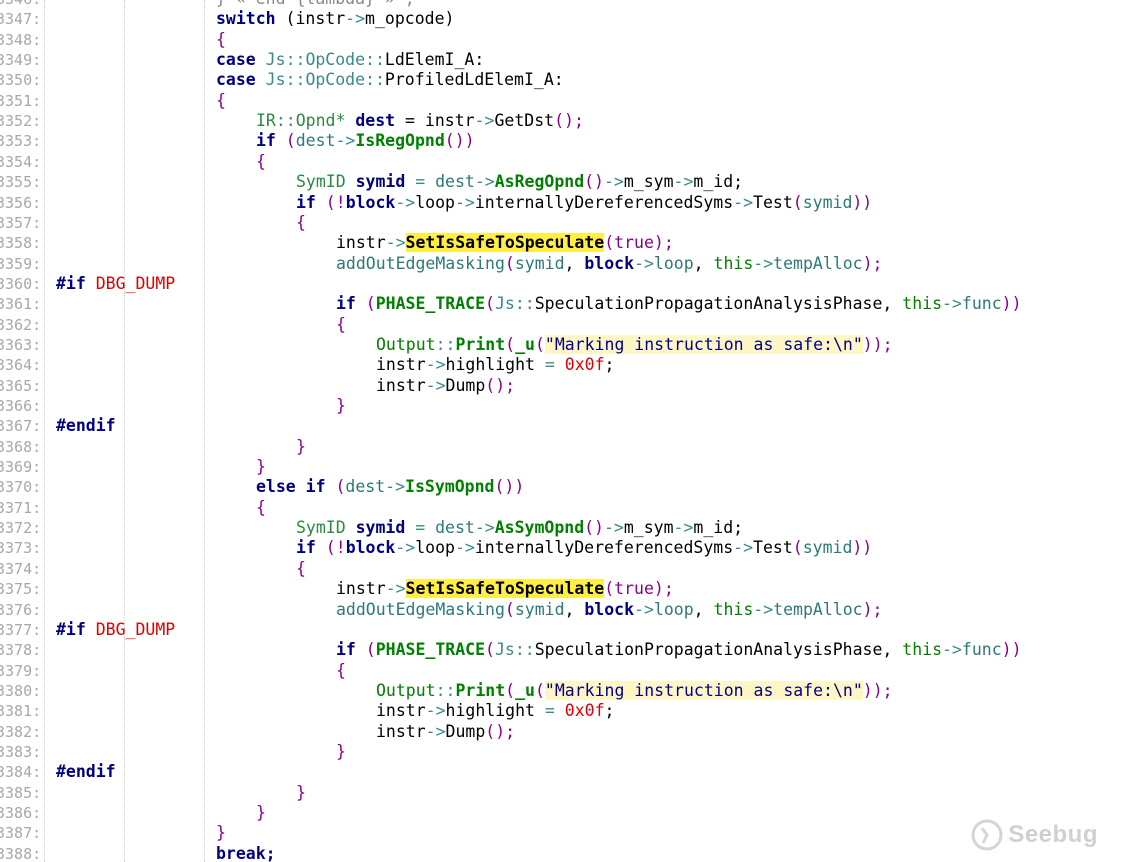 The image size is (1126, 862). Describe the element at coordinates (335, 19) in the screenshot. I see `code-text: switch (instr->m_opcode)` at that location.